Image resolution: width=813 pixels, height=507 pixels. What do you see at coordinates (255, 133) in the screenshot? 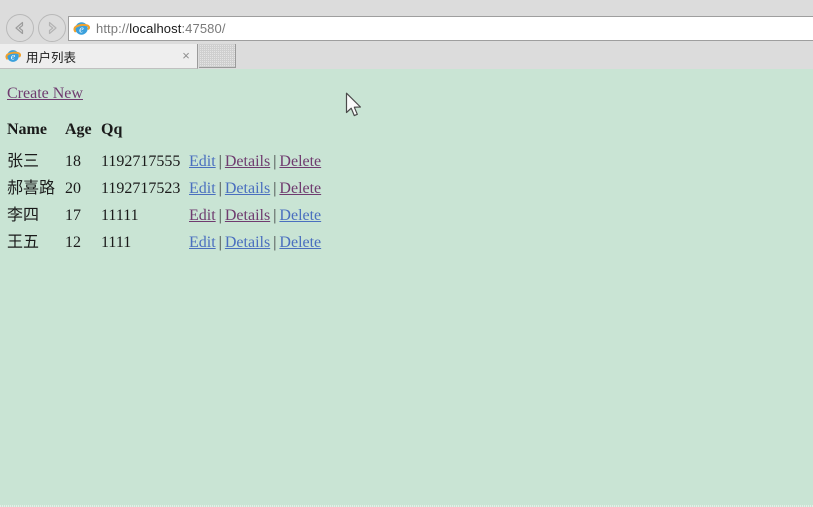
I see `column-header-actions` at bounding box center [255, 133].